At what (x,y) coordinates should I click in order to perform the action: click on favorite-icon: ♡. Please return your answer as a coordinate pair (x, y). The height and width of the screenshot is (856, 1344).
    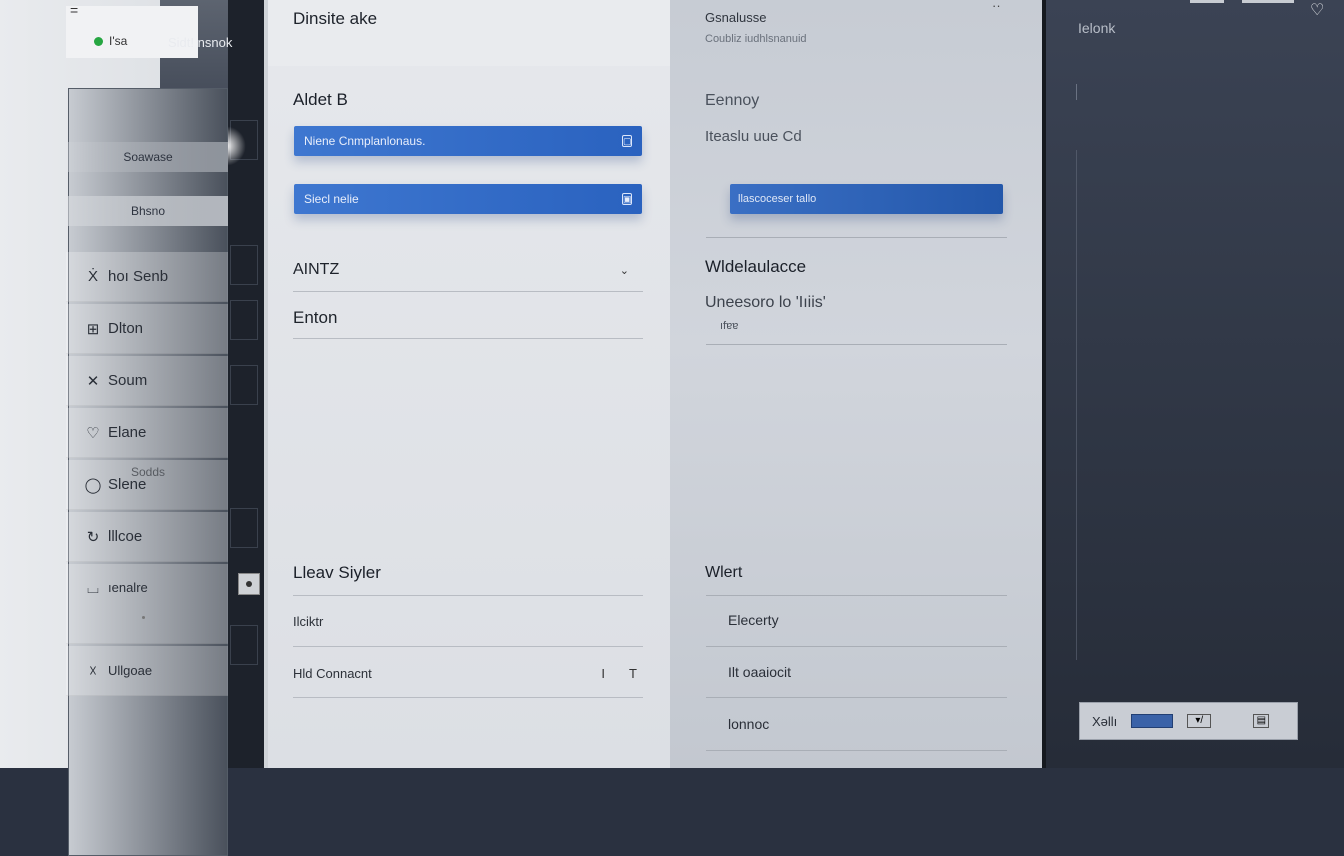
    Looking at the image, I should click on (1317, 10).